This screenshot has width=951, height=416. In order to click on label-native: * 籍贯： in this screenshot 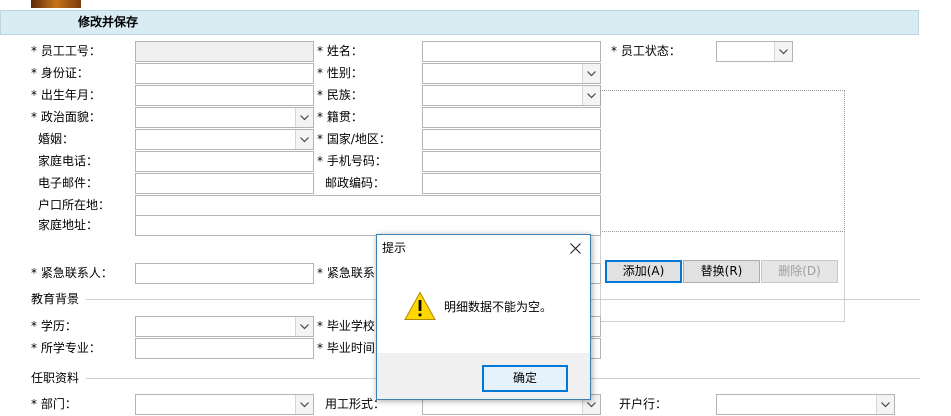, I will do `click(340, 117)`.